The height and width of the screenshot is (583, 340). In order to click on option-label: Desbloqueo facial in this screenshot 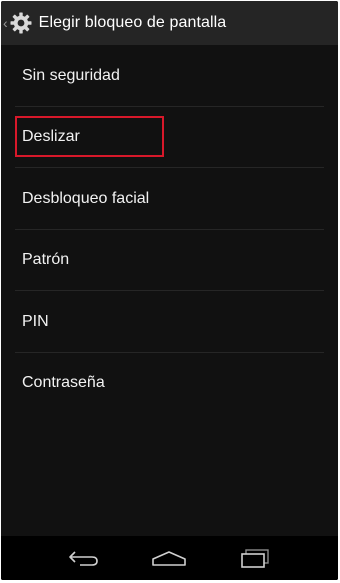, I will do `click(86, 198)`.